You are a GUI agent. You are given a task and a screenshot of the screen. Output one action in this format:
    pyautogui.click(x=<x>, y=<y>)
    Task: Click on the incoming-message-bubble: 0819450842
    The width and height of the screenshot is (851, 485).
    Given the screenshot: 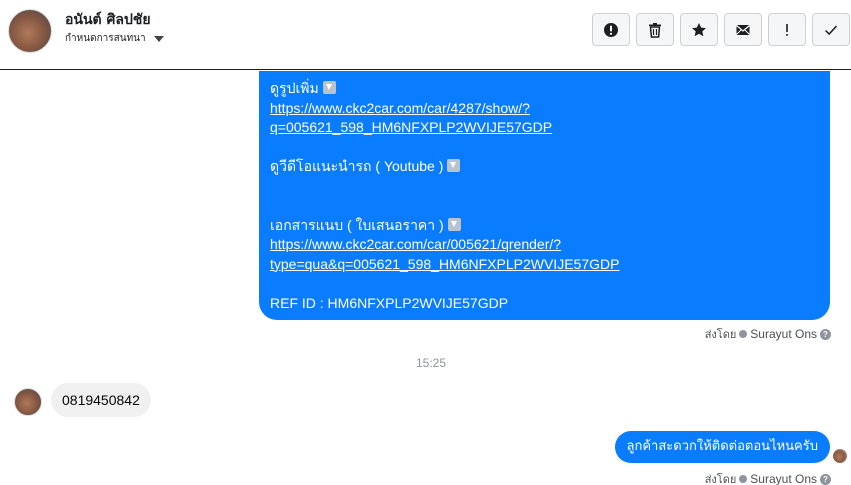 What is the action you would take?
    pyautogui.click(x=101, y=400)
    